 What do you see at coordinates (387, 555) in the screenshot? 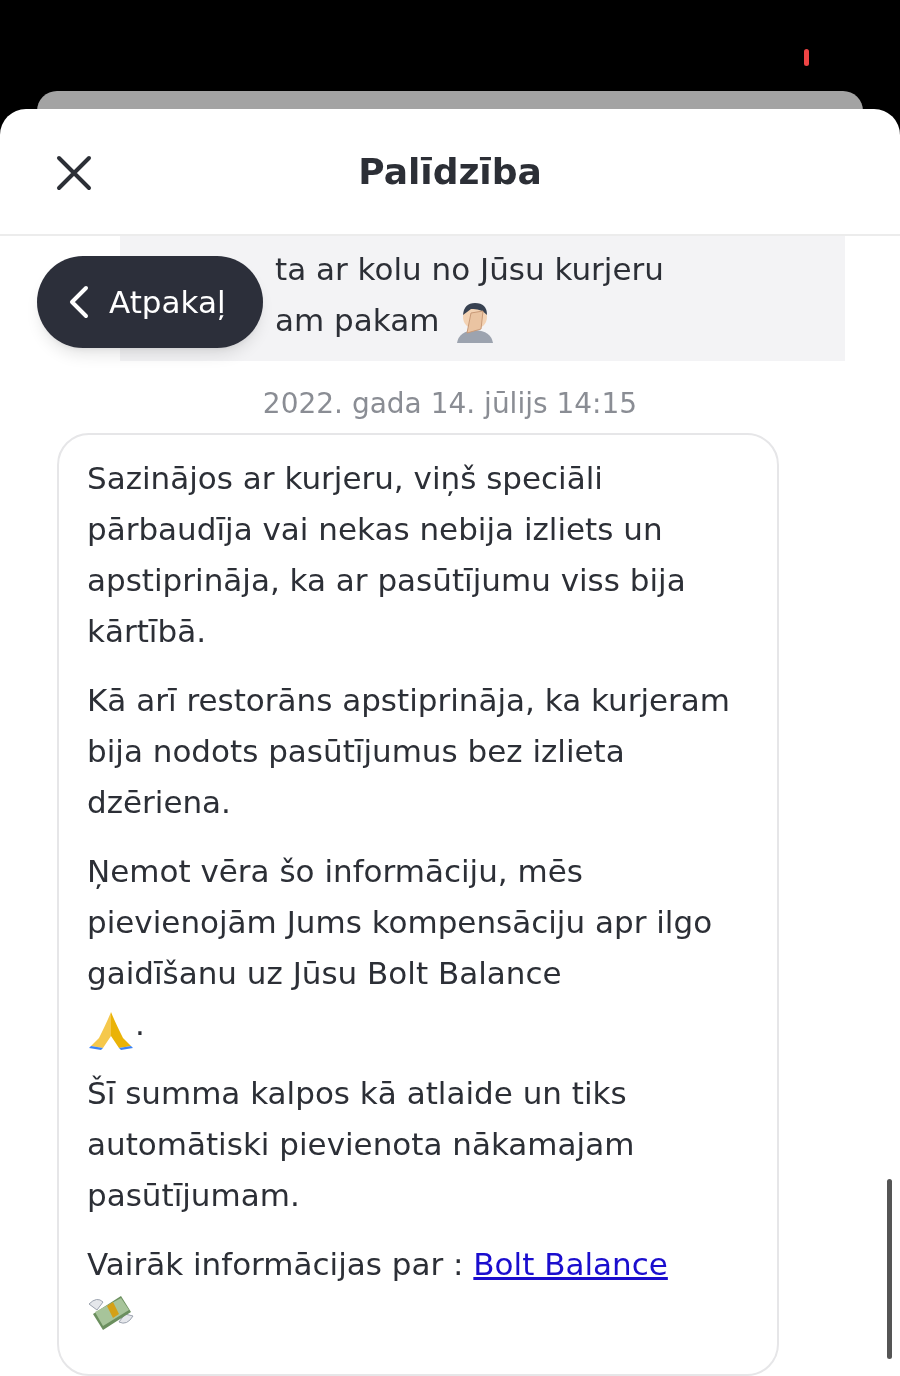
I see `message-paragraph: Sazinājos ar kurjeru, viņš speciāli pārbaudīja vai nekas nebija izliets un apstiprināja, ka ar pasūtījumu viss bija kārtībā.` at bounding box center [387, 555].